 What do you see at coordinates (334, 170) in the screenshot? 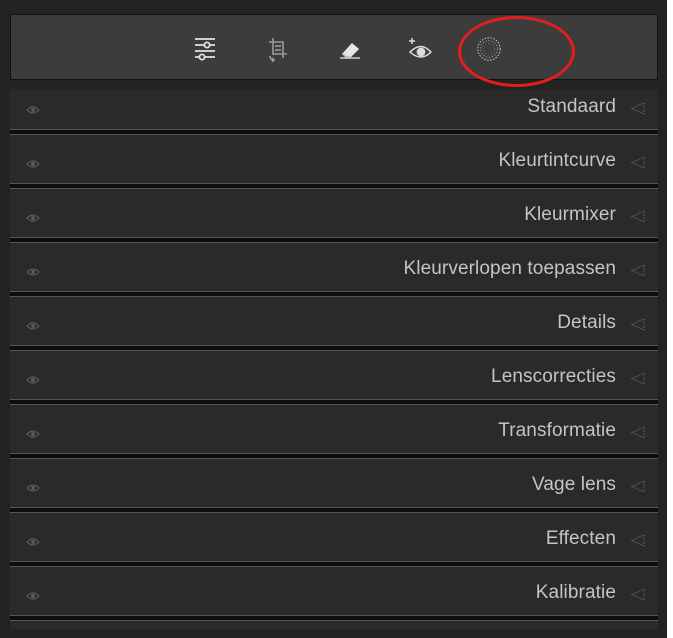
I see `section-kleurtintcurve: Kleurtintcurve` at bounding box center [334, 170].